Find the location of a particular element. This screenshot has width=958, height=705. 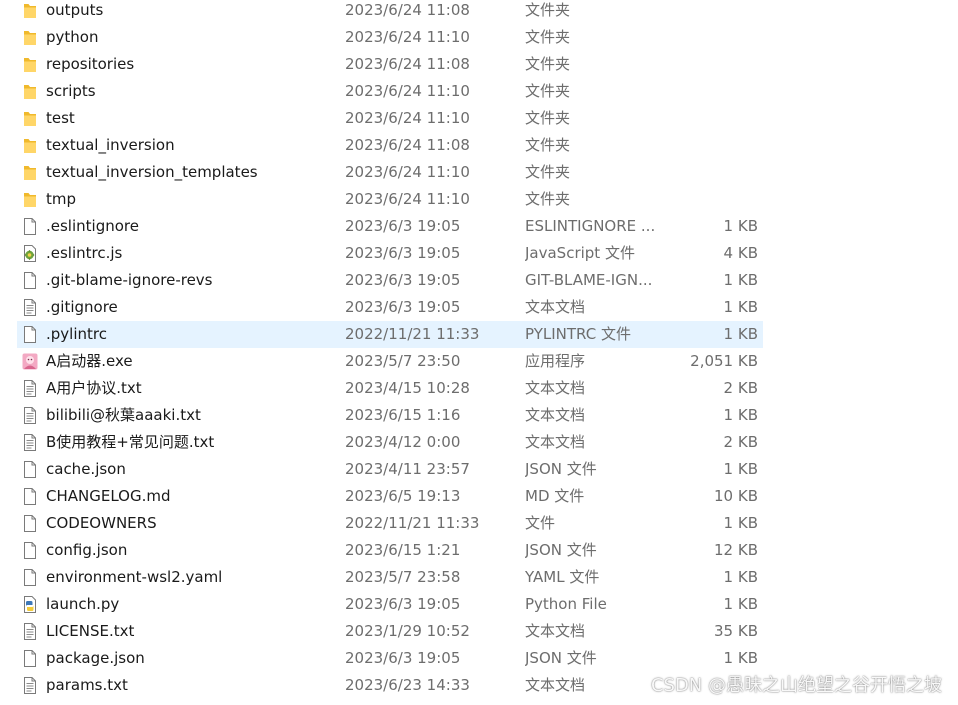

file-row: config.json 2023/6/15 1:21 JSON 文件 12 KB is located at coordinates (479, 550).